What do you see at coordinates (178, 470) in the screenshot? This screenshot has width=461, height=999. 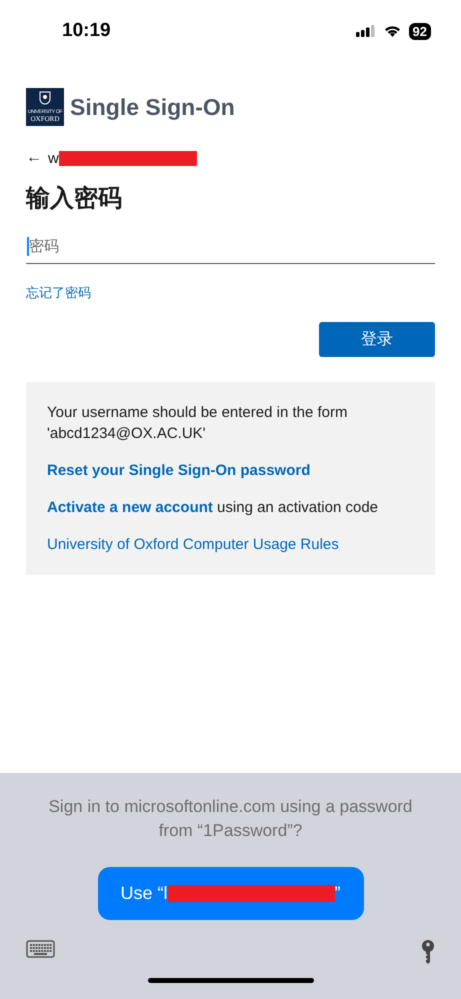 I see `info-link: Reset your Single Sign-On password` at bounding box center [178, 470].